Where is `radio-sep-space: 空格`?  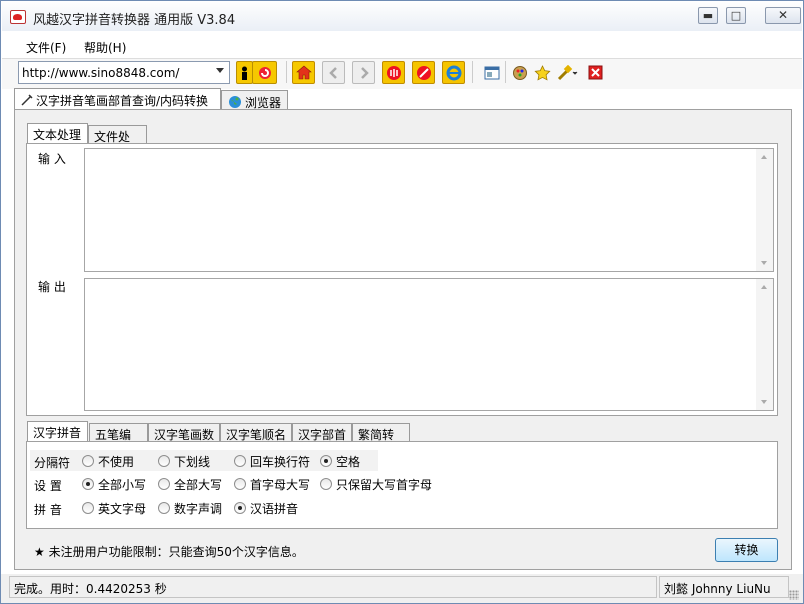 radio-sep-space: 空格 is located at coordinates (340, 461).